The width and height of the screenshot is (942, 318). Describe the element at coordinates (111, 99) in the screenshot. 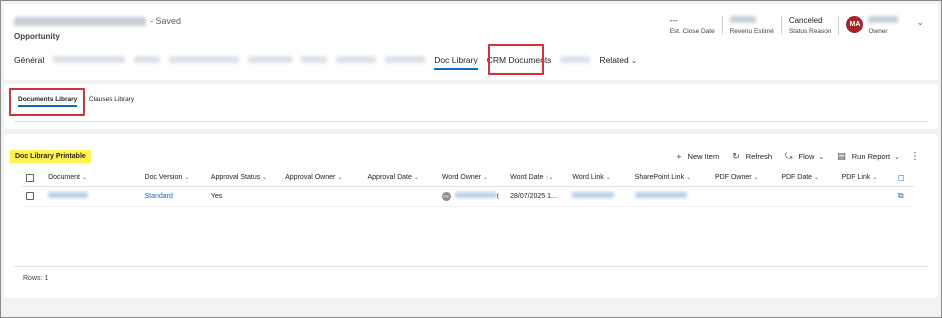

I see `subtab-clauses-library: Clauses Library` at that location.